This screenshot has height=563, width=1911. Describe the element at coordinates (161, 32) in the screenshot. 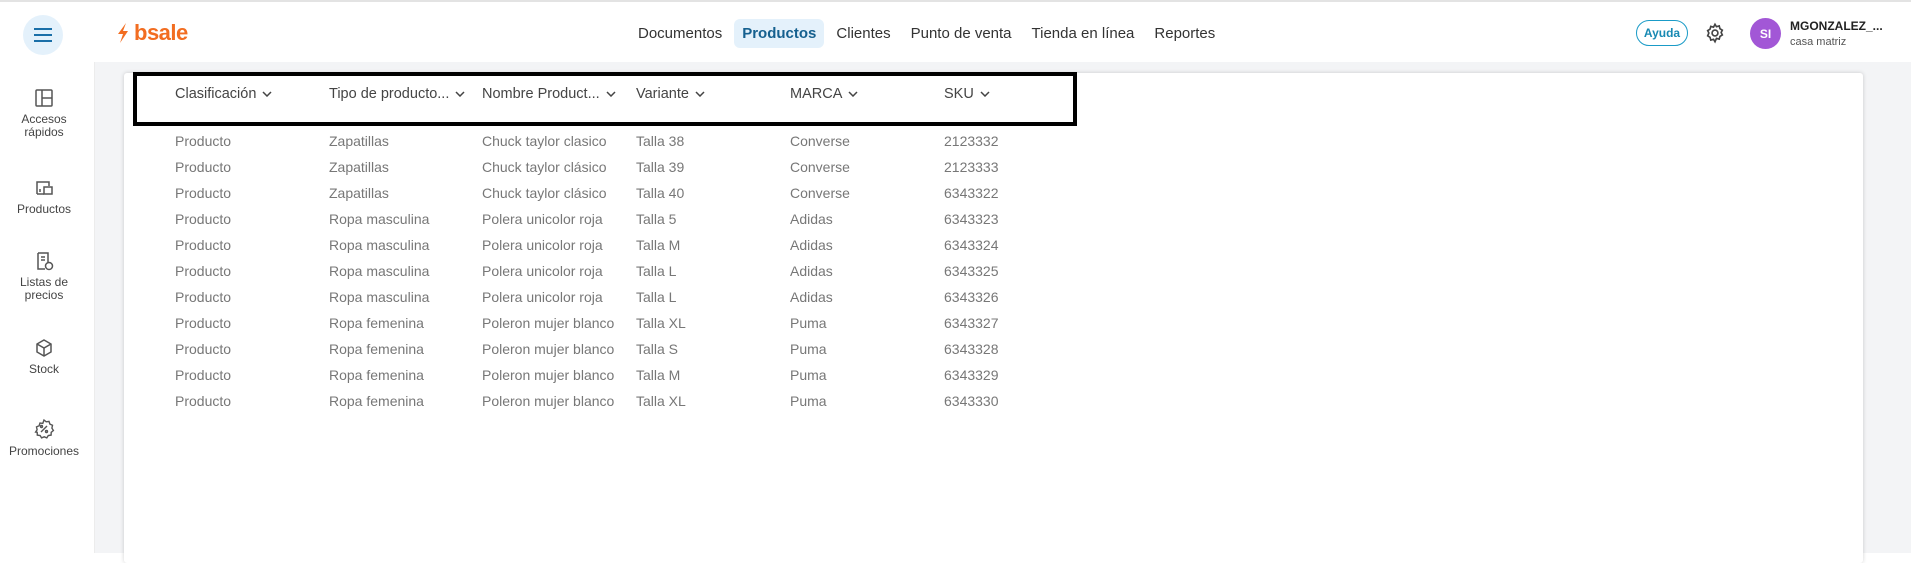

I see `logo-text: bsale` at that location.